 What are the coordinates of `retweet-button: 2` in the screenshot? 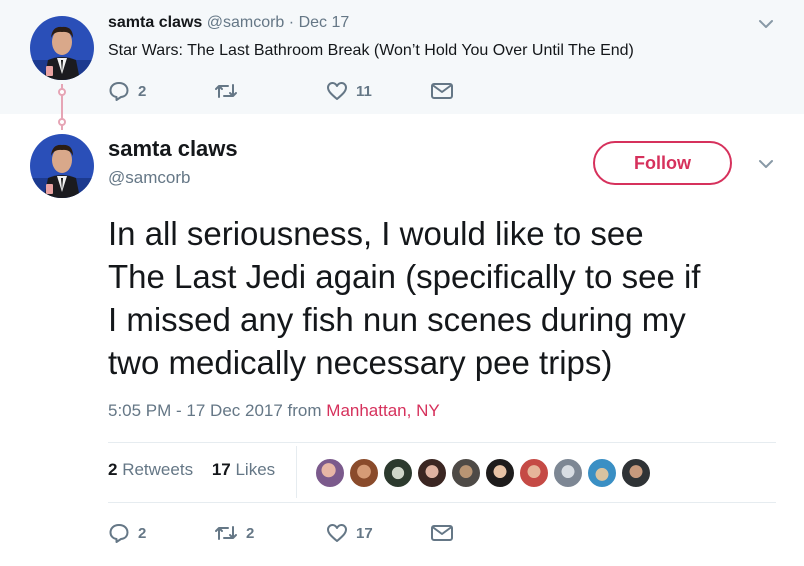 It's located at (234, 533).